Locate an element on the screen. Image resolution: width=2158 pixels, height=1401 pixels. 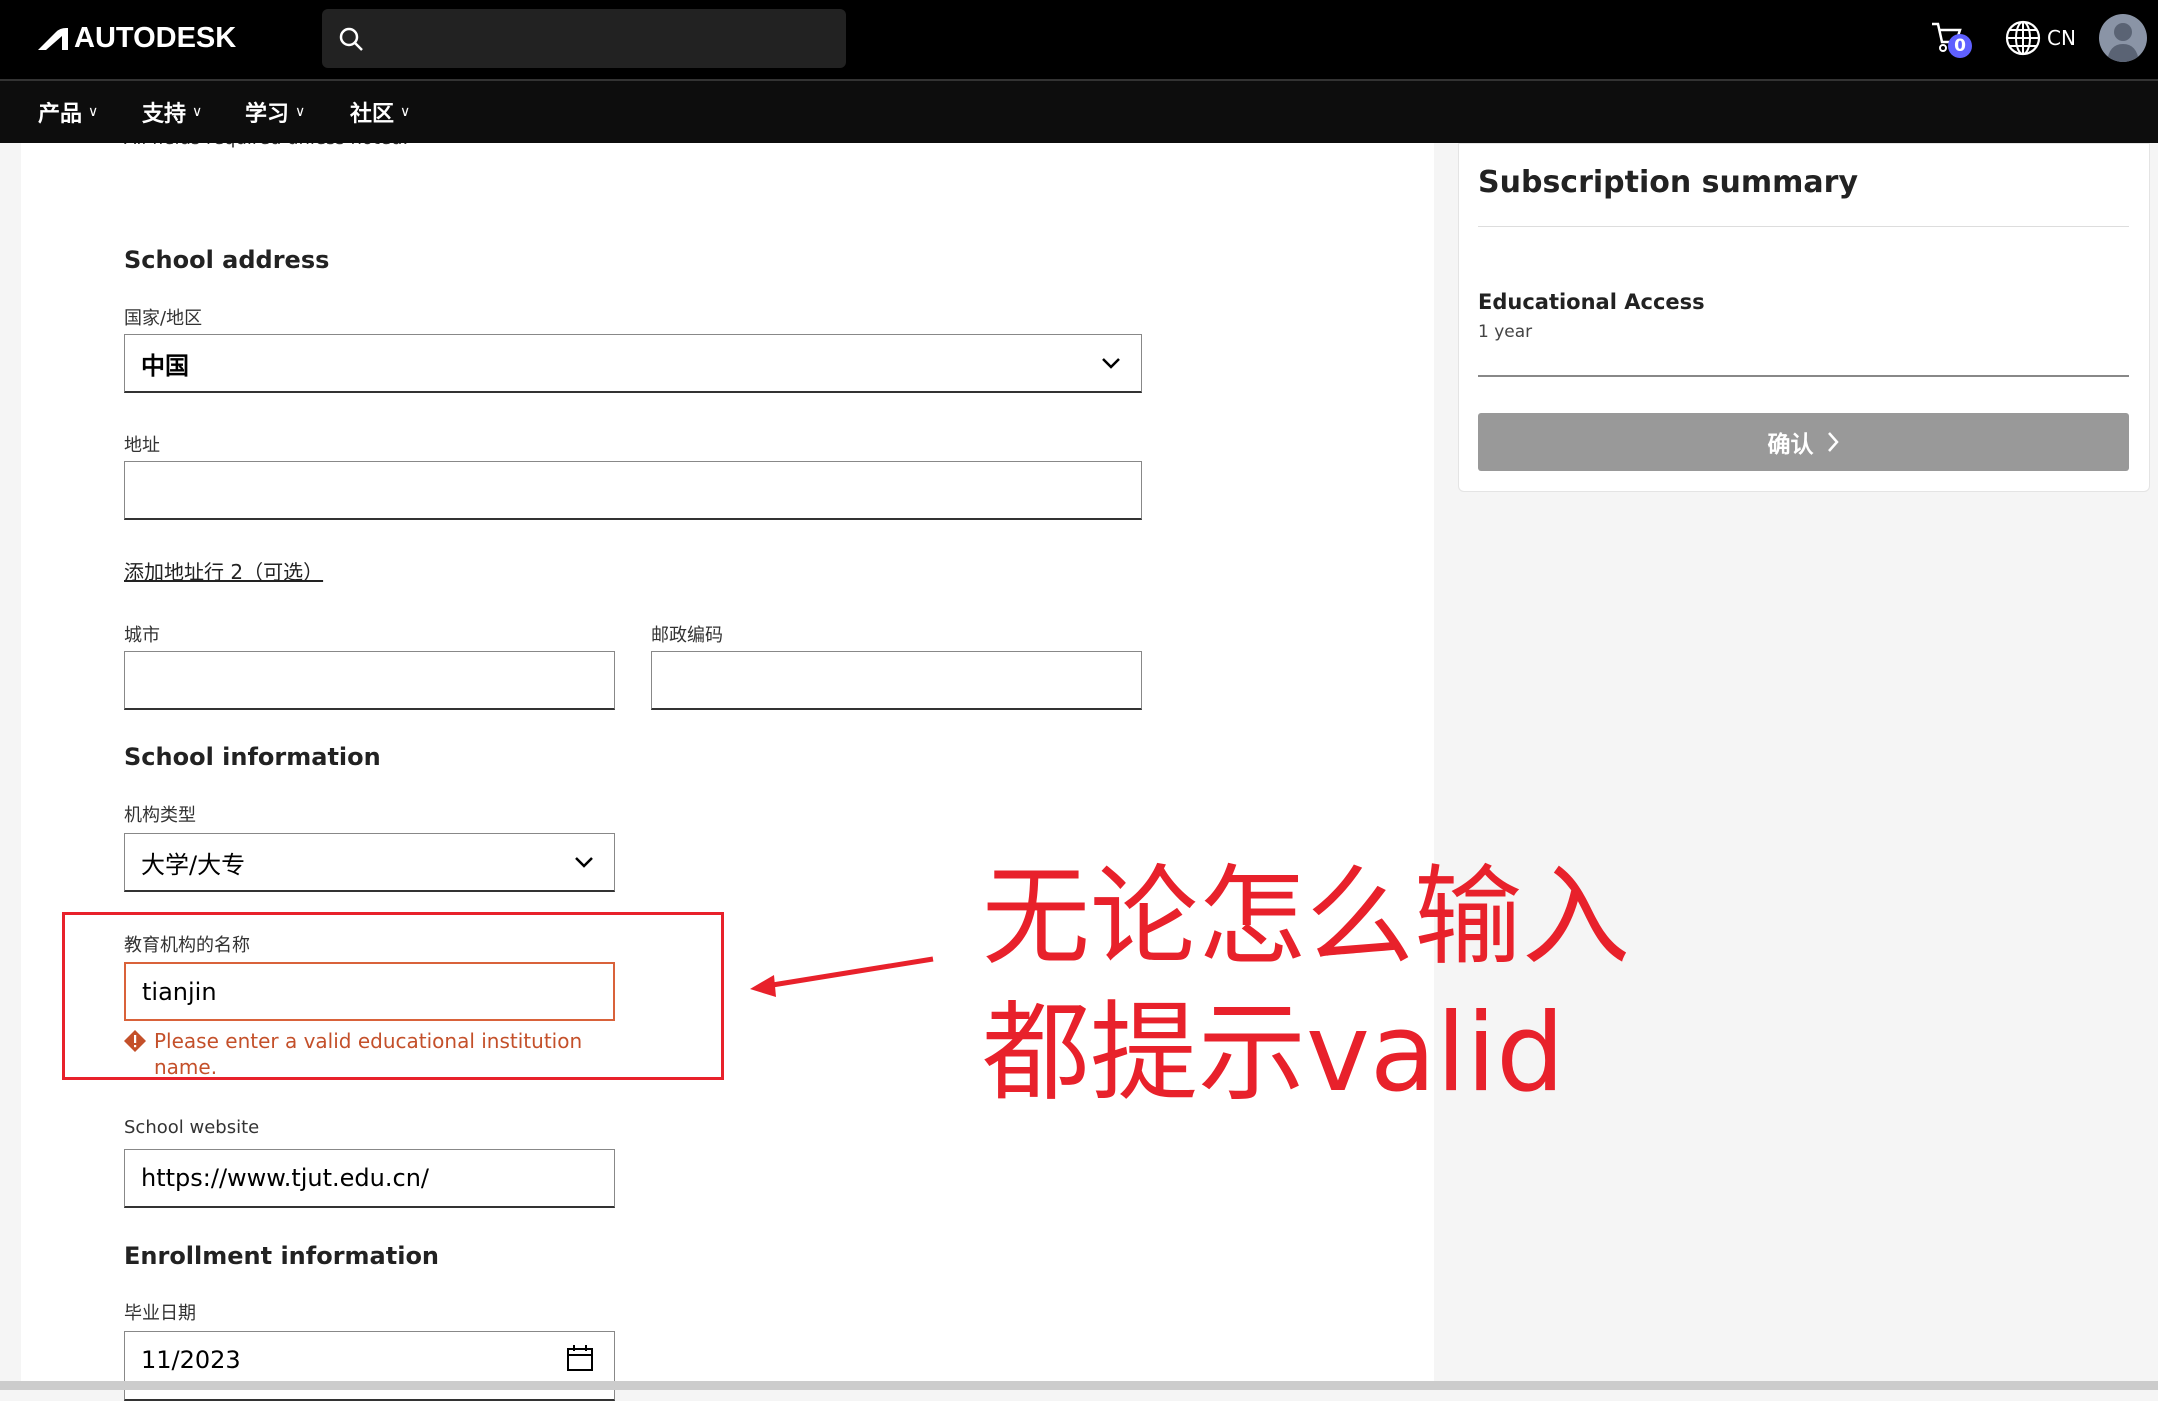
search-input is located at coordinates (584, 38).